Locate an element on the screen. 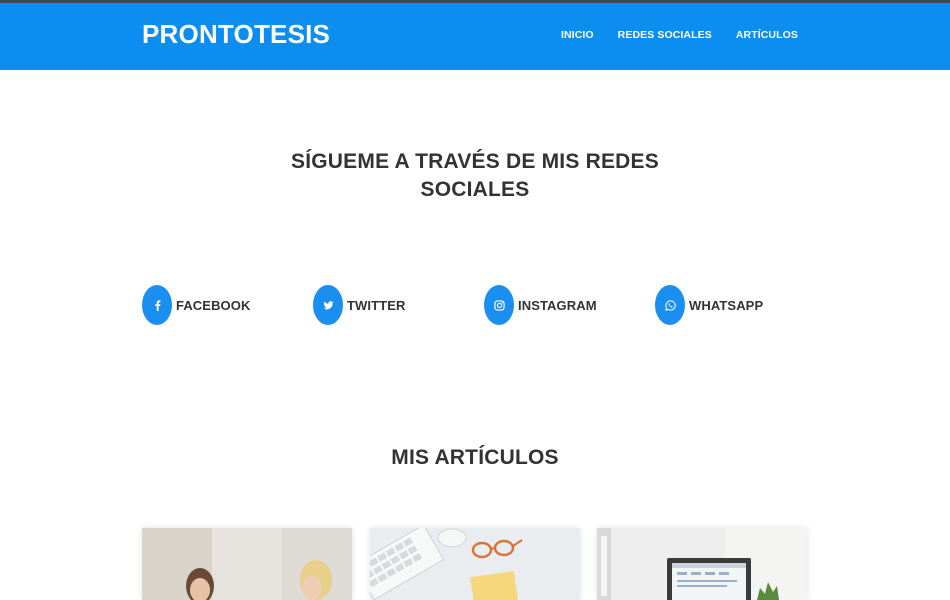 This screenshot has width=950, height=600. nav-link-inicio: INICIO is located at coordinates (577, 35).